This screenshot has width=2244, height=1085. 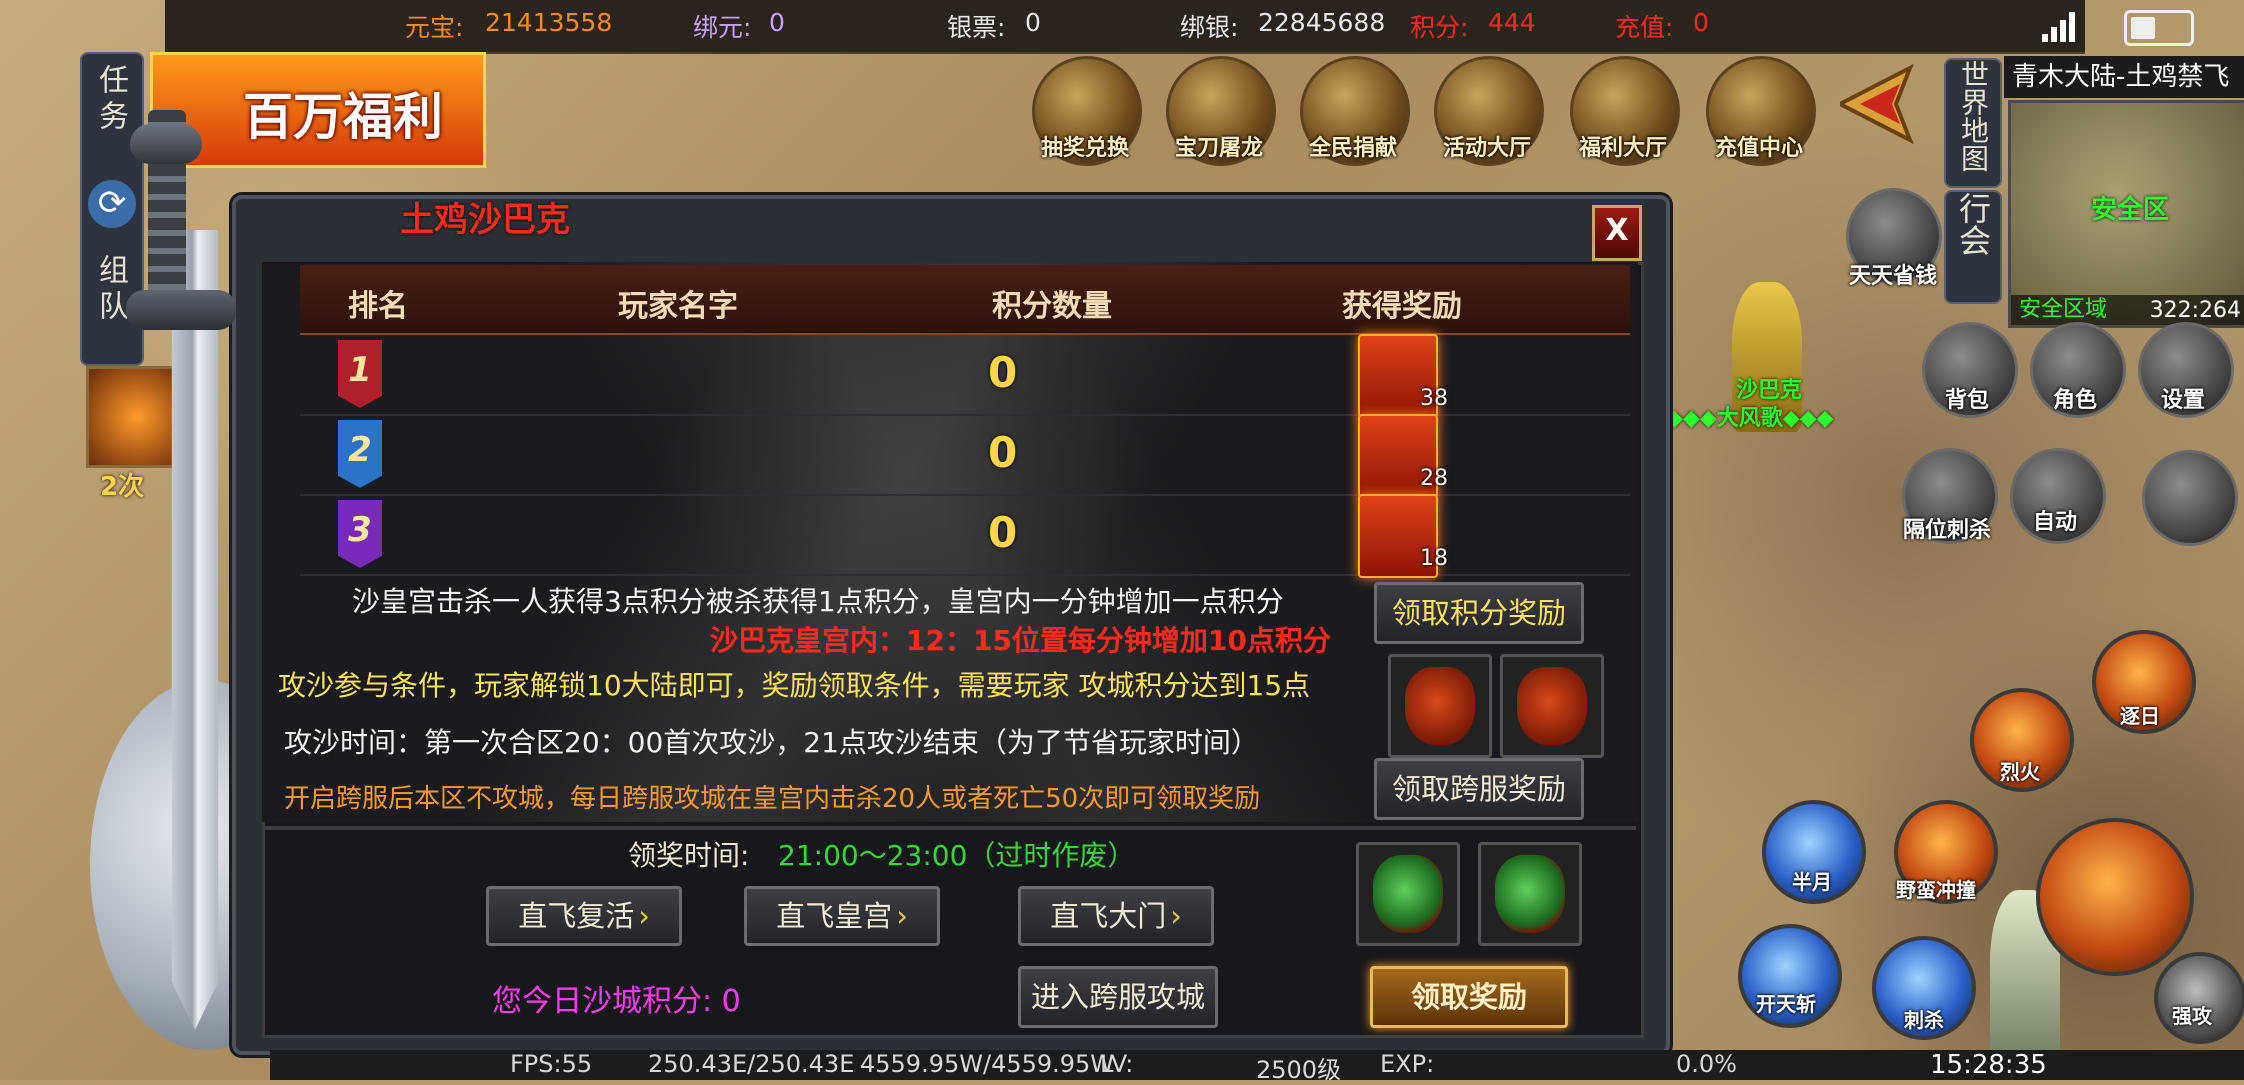 I want to click on world-map-label: 世界地图, so click(x=1973, y=116).